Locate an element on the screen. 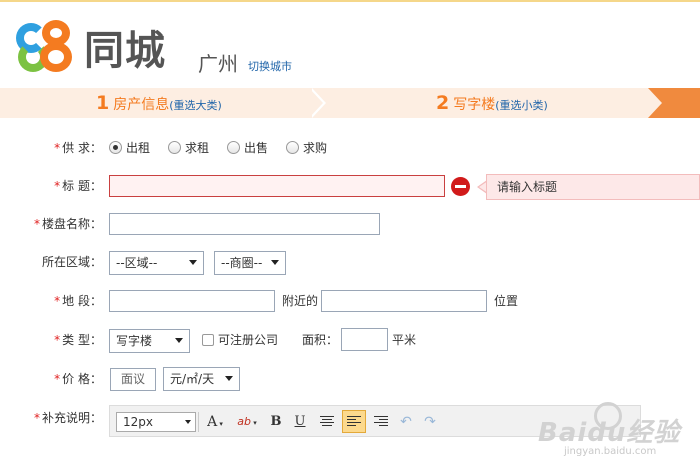 The width and height of the screenshot is (700, 476). property-type-select: 写字楼 is located at coordinates (149, 341).